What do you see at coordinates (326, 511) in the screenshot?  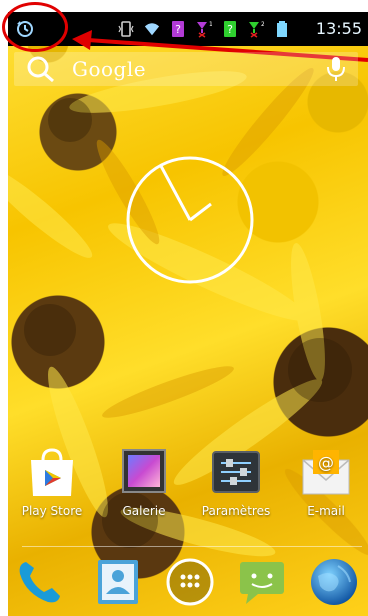 I see `app-label-email: E-mail` at bounding box center [326, 511].